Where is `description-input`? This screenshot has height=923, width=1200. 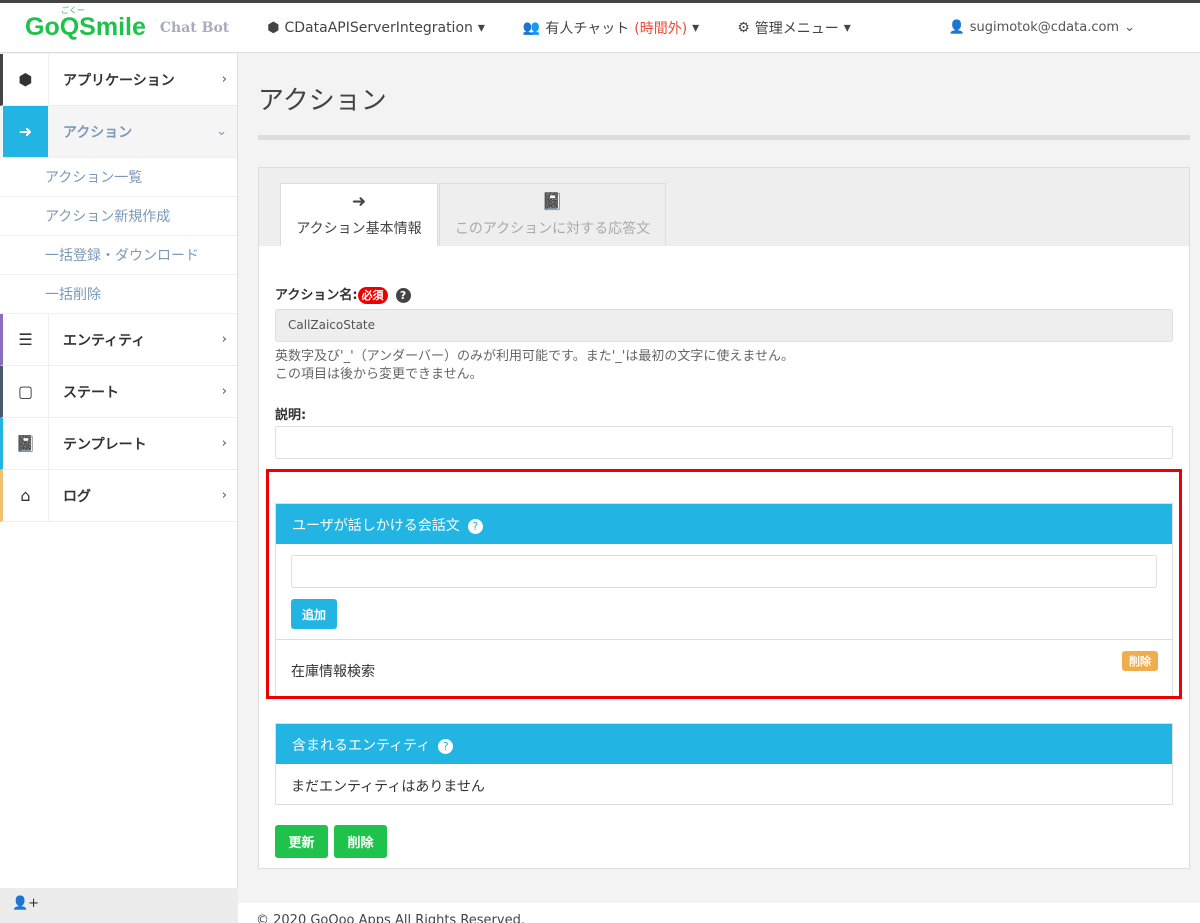
description-input is located at coordinates (724, 442).